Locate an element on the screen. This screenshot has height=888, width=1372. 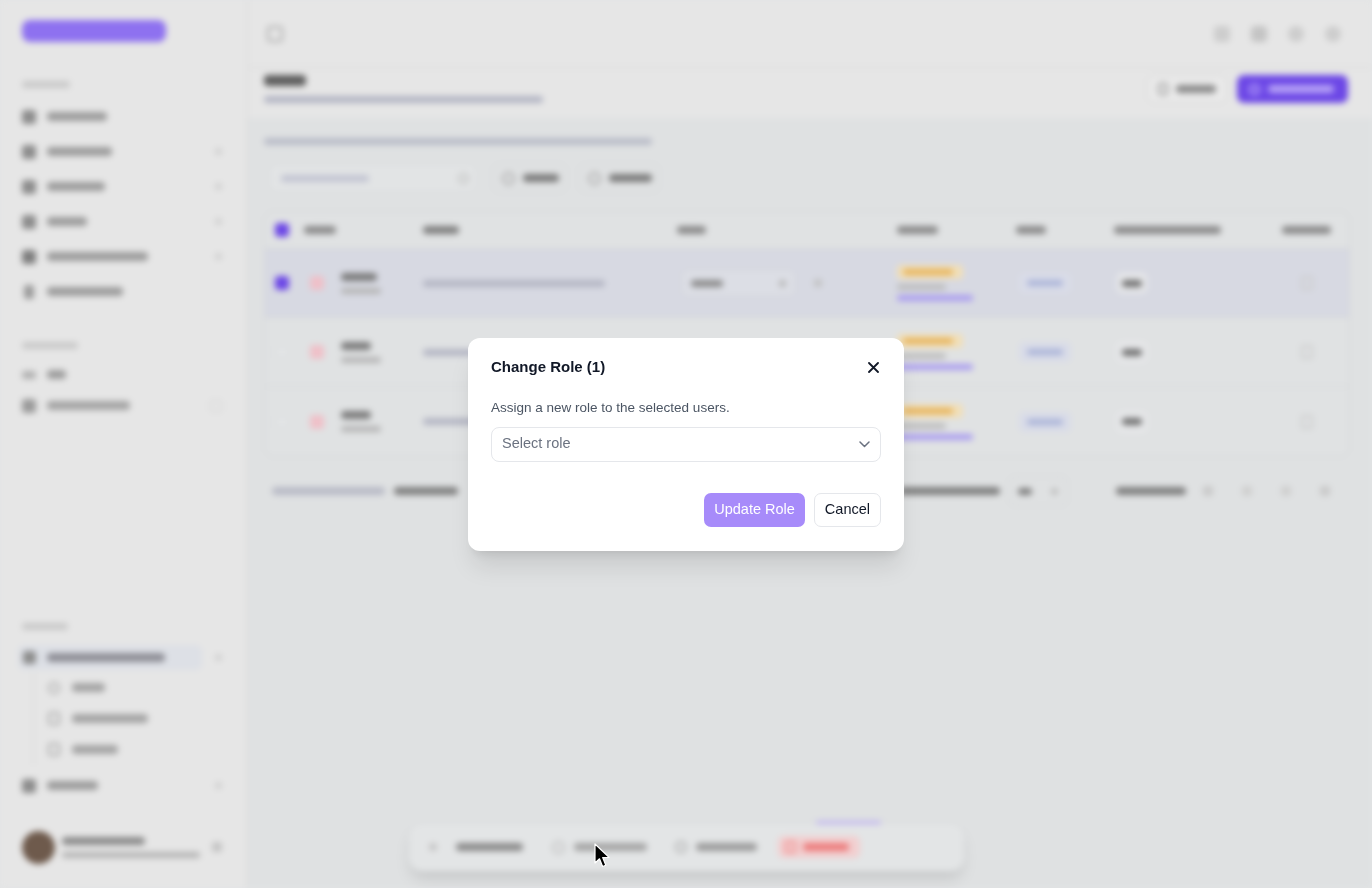
cancel-button: Cancel is located at coordinates (847, 509).